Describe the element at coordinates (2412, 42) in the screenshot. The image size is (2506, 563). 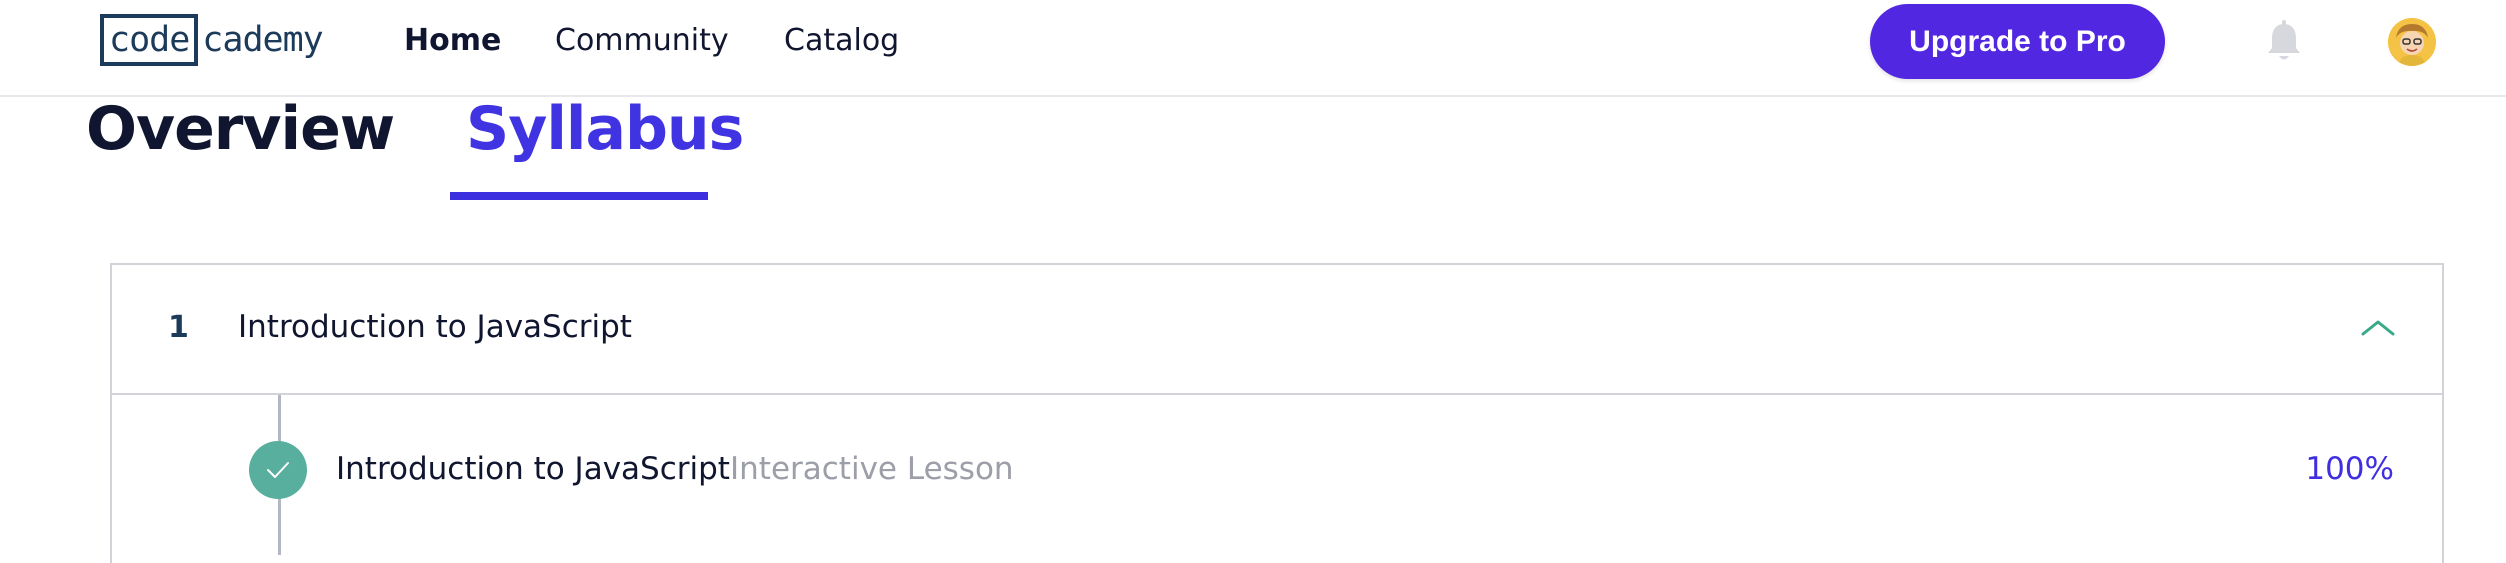
I see `avatar` at that location.